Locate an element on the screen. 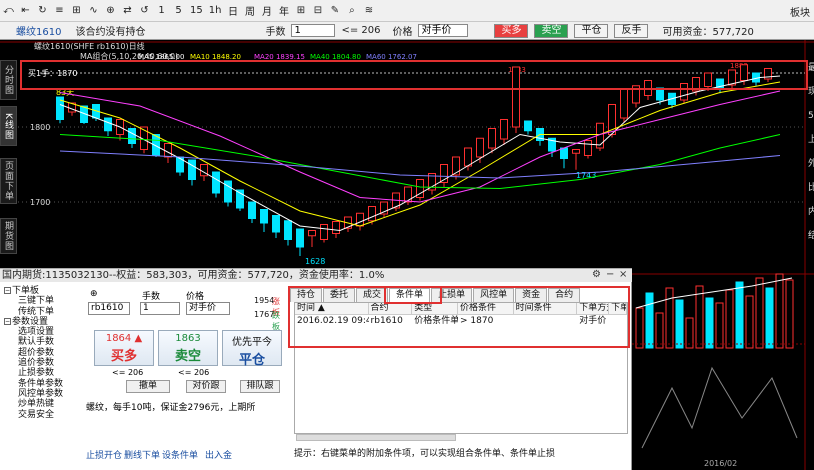  available-funds: 可用资金：577,720 is located at coordinates (708, 32).